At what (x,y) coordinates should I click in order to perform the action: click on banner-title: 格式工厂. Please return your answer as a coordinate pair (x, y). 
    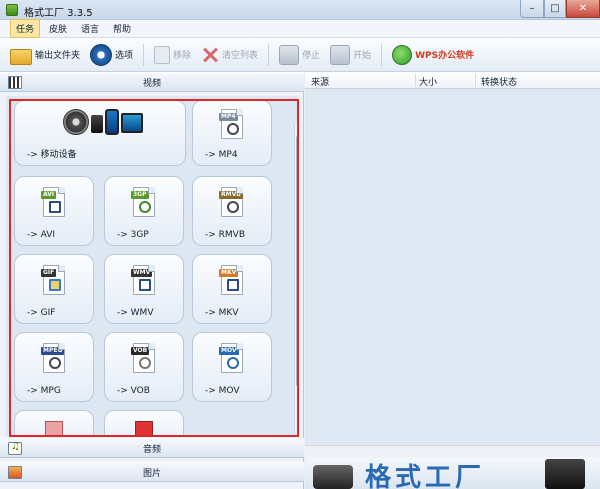
    Looking at the image, I should click on (425, 476).